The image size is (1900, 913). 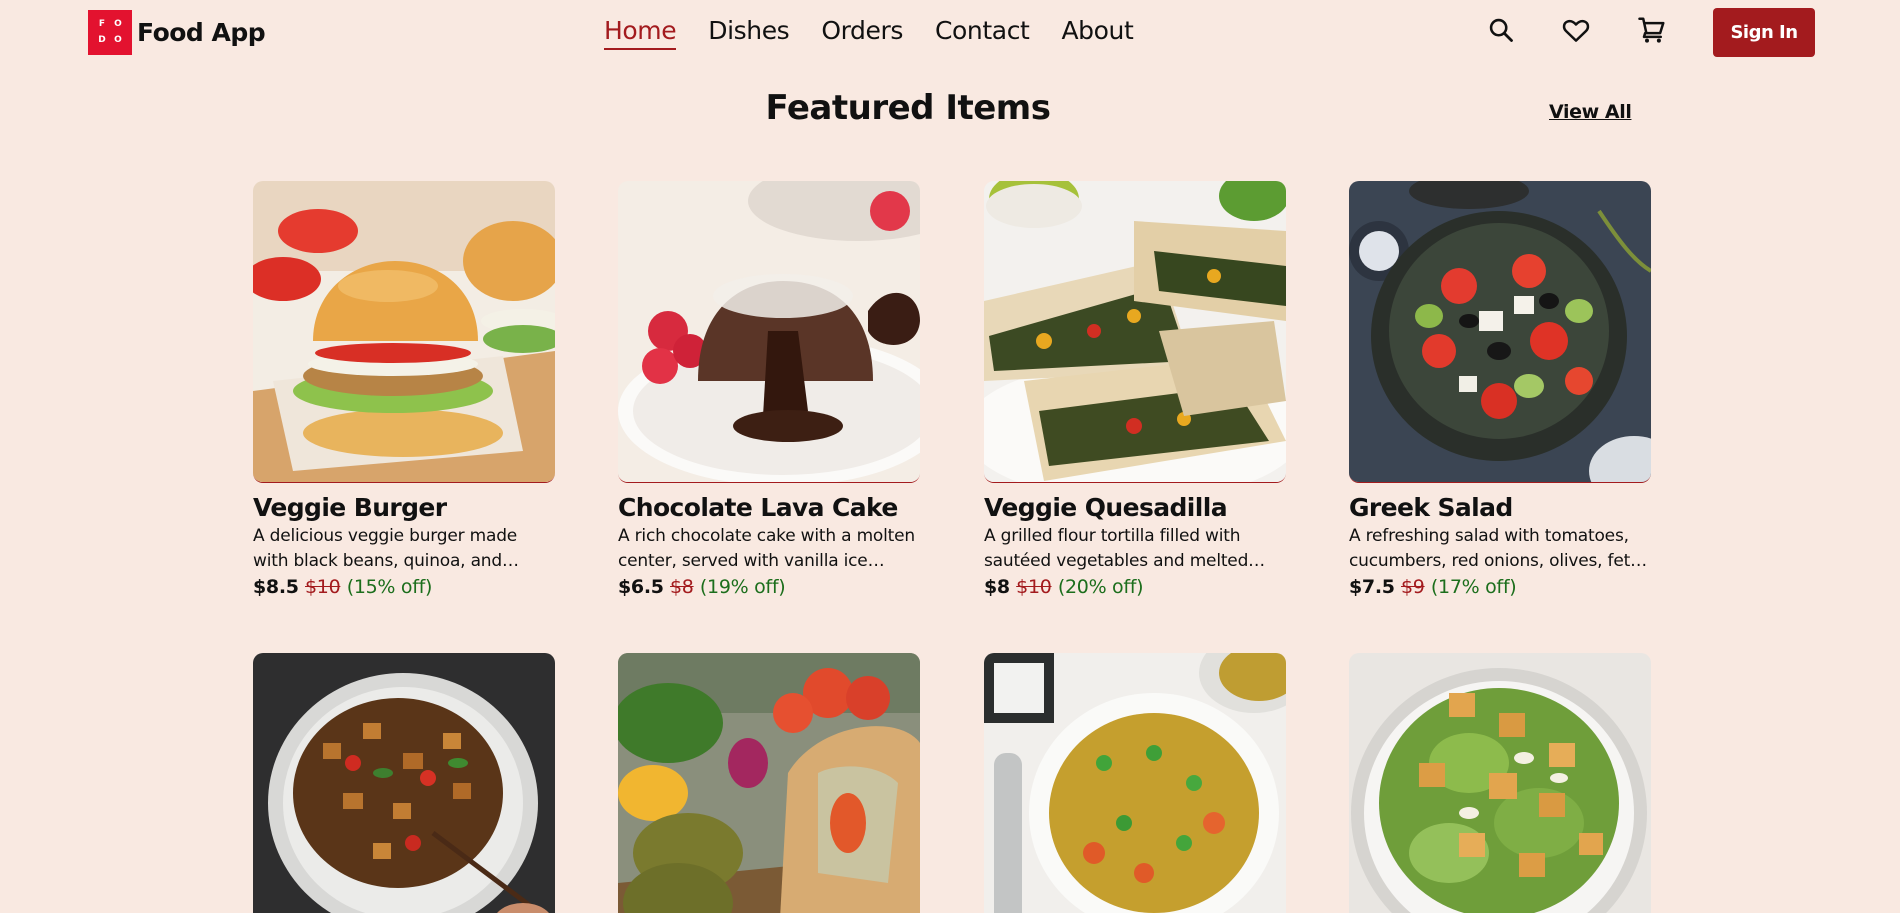 I want to click on current-price: $8.5, so click(x=276, y=587).